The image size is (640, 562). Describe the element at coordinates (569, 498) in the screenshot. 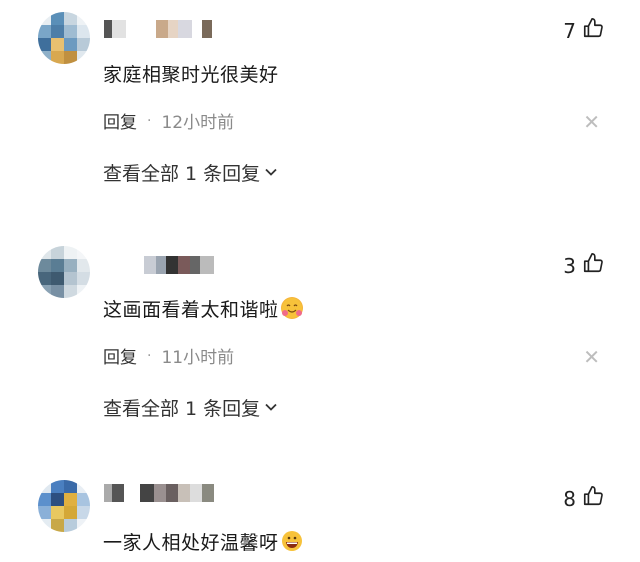

I see `like-count: 8` at that location.